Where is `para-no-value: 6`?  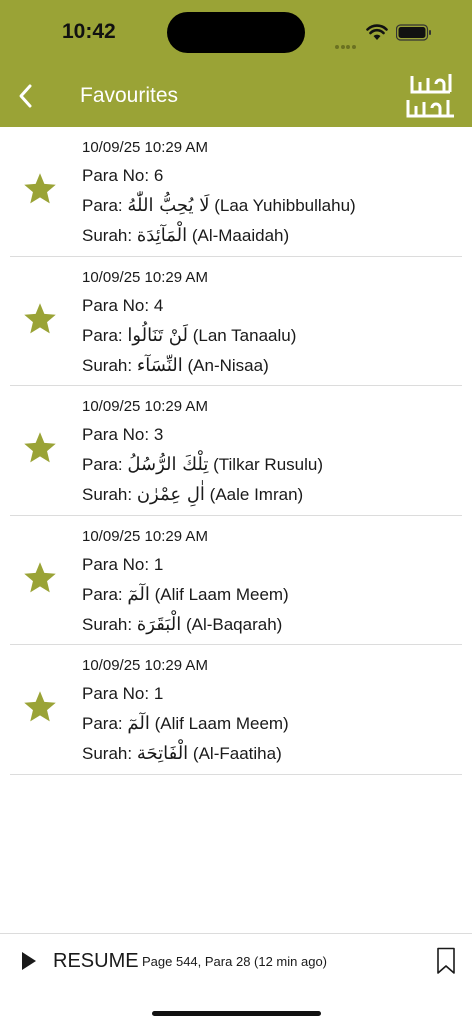
para-no-value: 6 is located at coordinates (158, 175).